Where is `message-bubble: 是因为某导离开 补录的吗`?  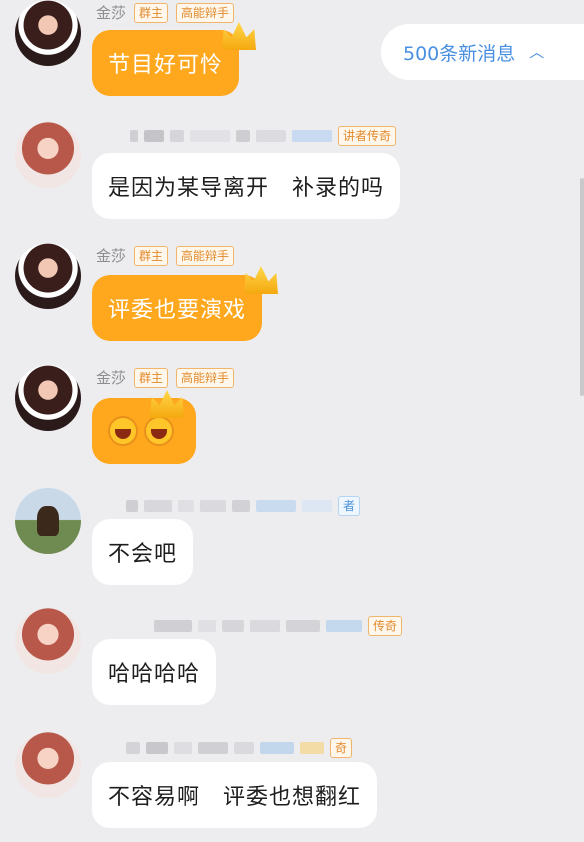 message-bubble: 是因为某导离开 补录的吗 is located at coordinates (246, 186).